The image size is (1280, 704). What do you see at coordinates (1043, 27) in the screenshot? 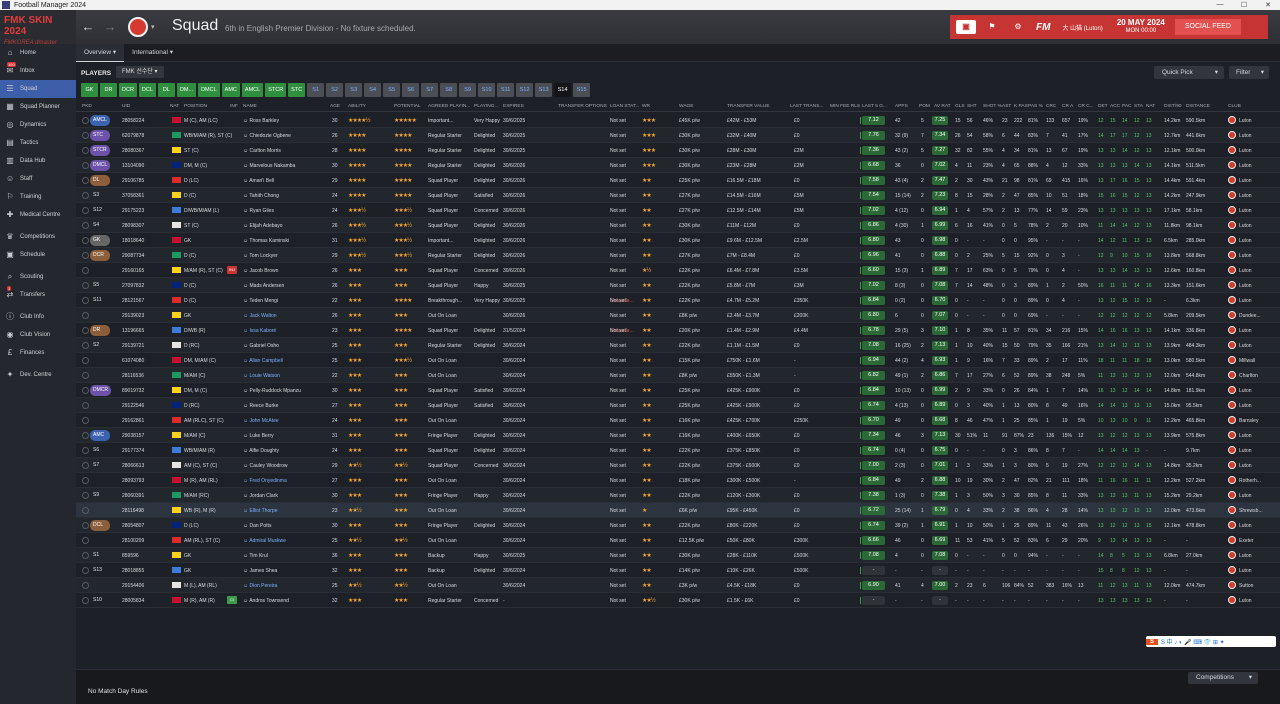
I see `fm-logo: FM` at bounding box center [1043, 27].